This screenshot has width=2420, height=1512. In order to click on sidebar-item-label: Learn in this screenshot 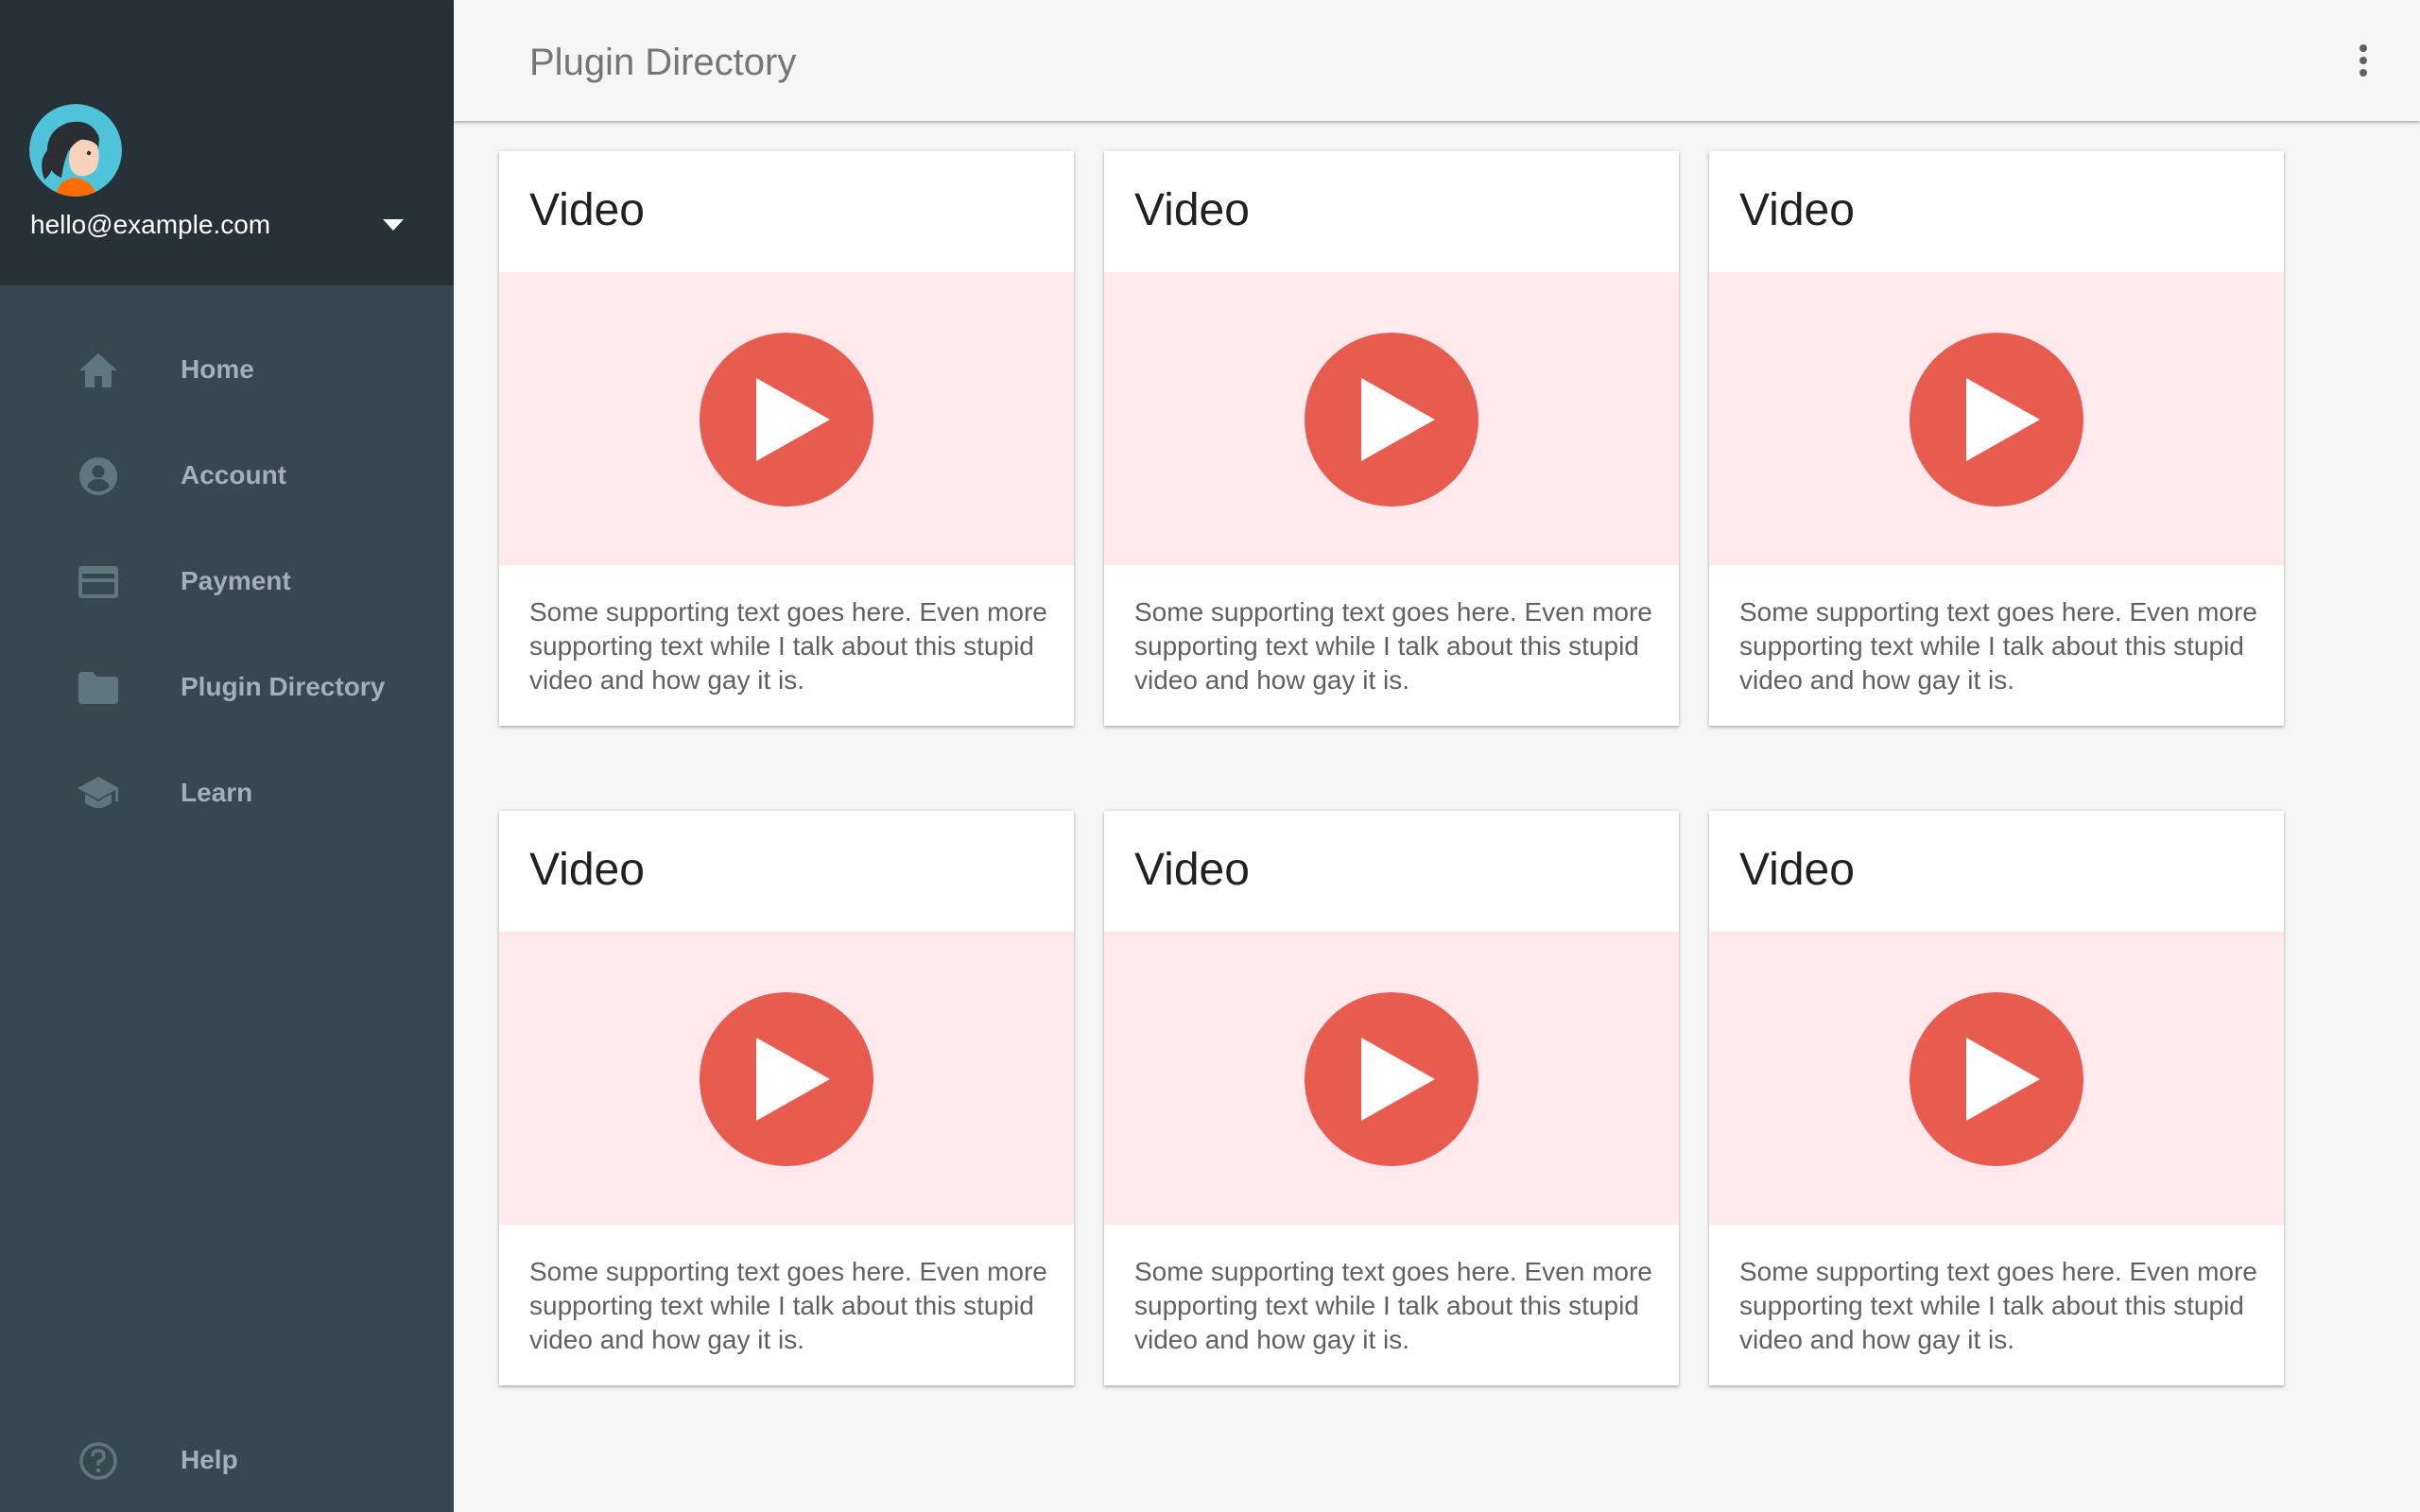, I will do `click(217, 792)`.